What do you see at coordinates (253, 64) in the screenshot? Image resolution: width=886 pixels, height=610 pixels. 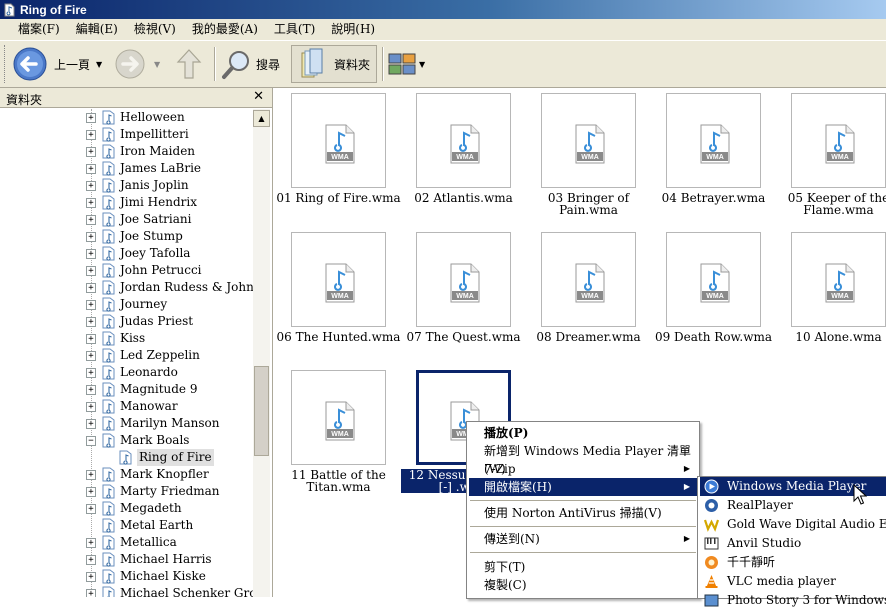 I see `search-button: 搜尋` at bounding box center [253, 64].